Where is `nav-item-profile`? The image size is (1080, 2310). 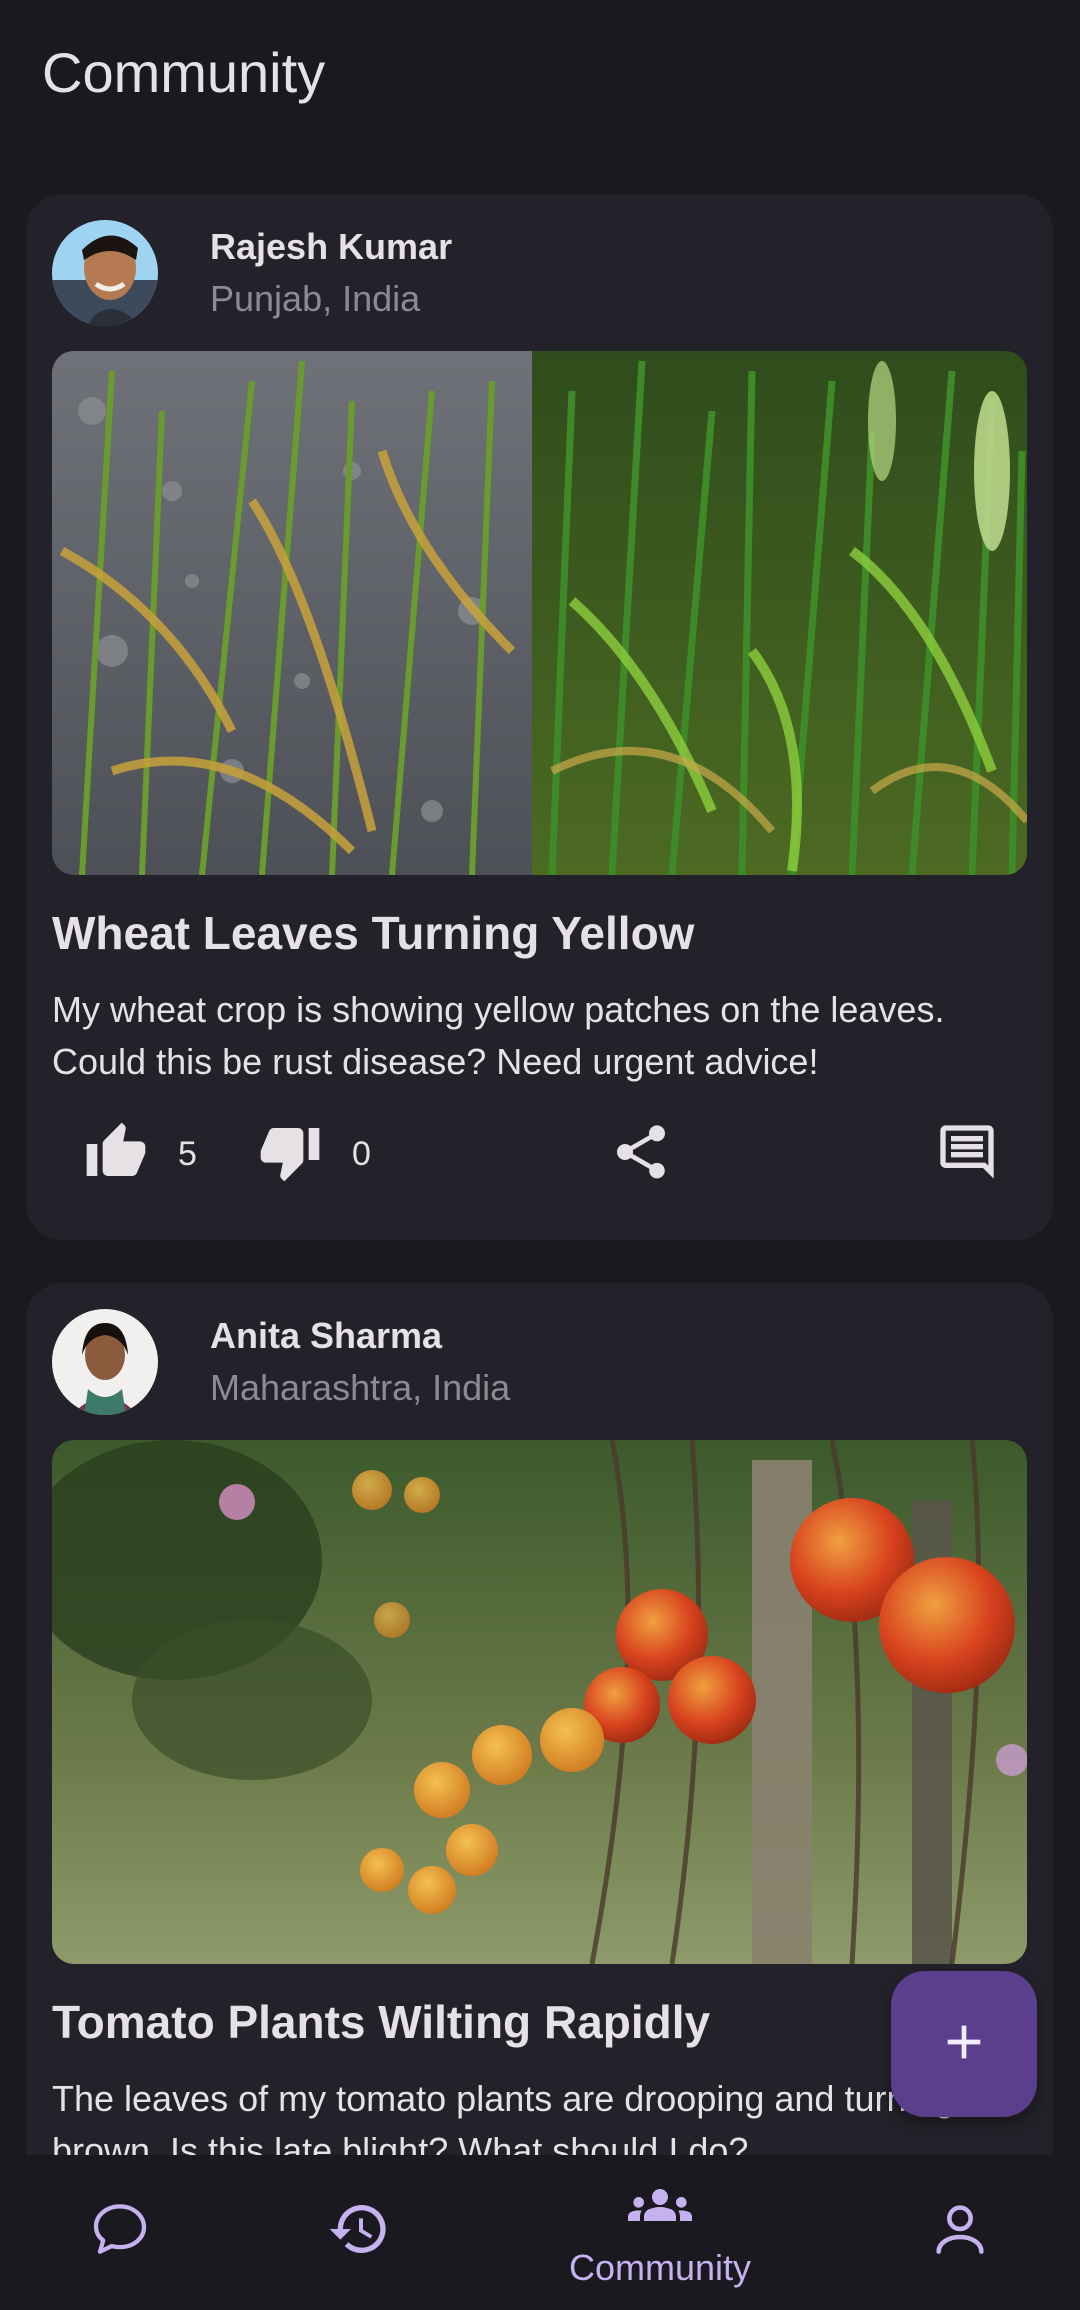 nav-item-profile is located at coordinates (960, 2232).